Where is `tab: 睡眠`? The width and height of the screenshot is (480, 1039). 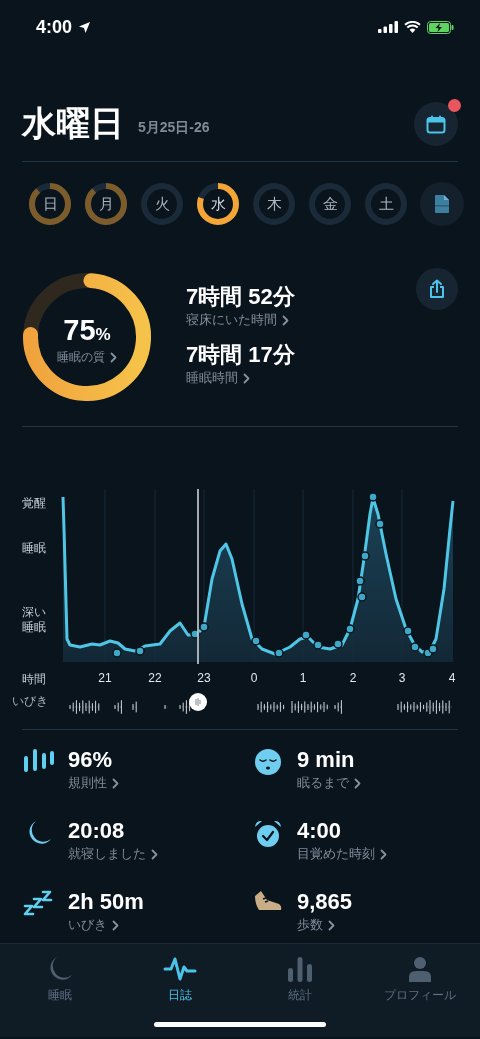 tab: 睡眠 is located at coordinates (60, 979).